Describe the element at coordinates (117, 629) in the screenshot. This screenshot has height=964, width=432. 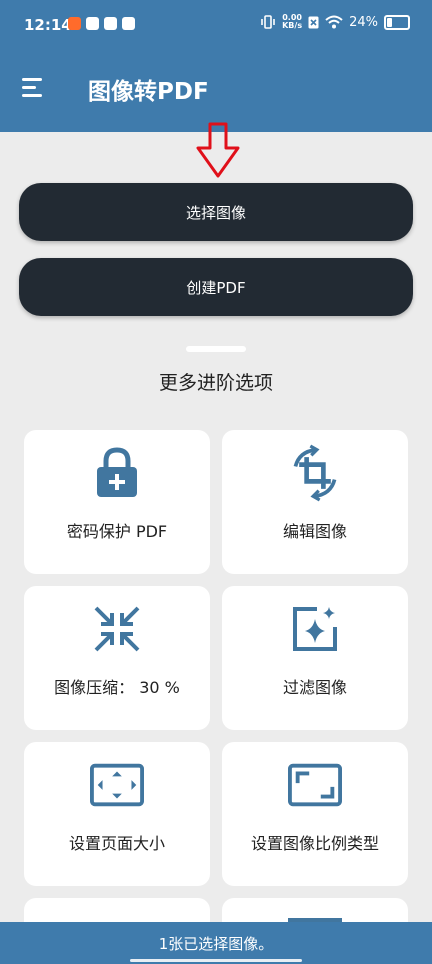
I see `compress-icon` at that location.